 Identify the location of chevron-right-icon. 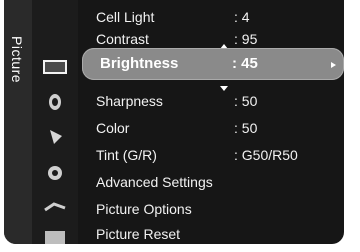
(333, 65).